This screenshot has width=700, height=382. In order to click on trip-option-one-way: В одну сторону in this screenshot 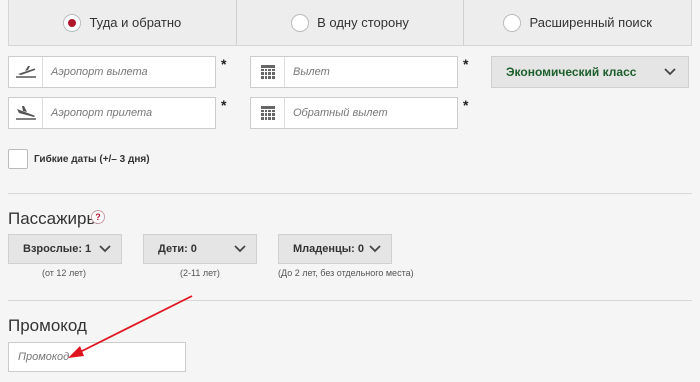, I will do `click(349, 22)`.